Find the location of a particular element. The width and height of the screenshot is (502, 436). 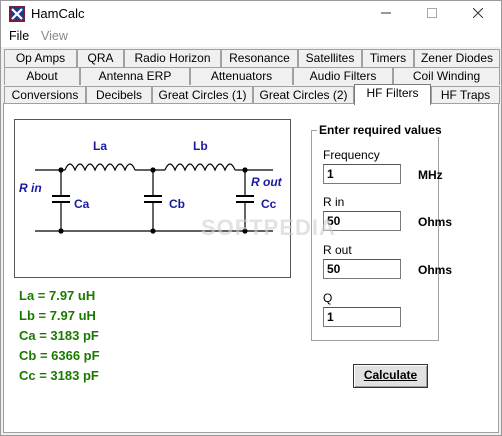

close-button is located at coordinates (478, 14).